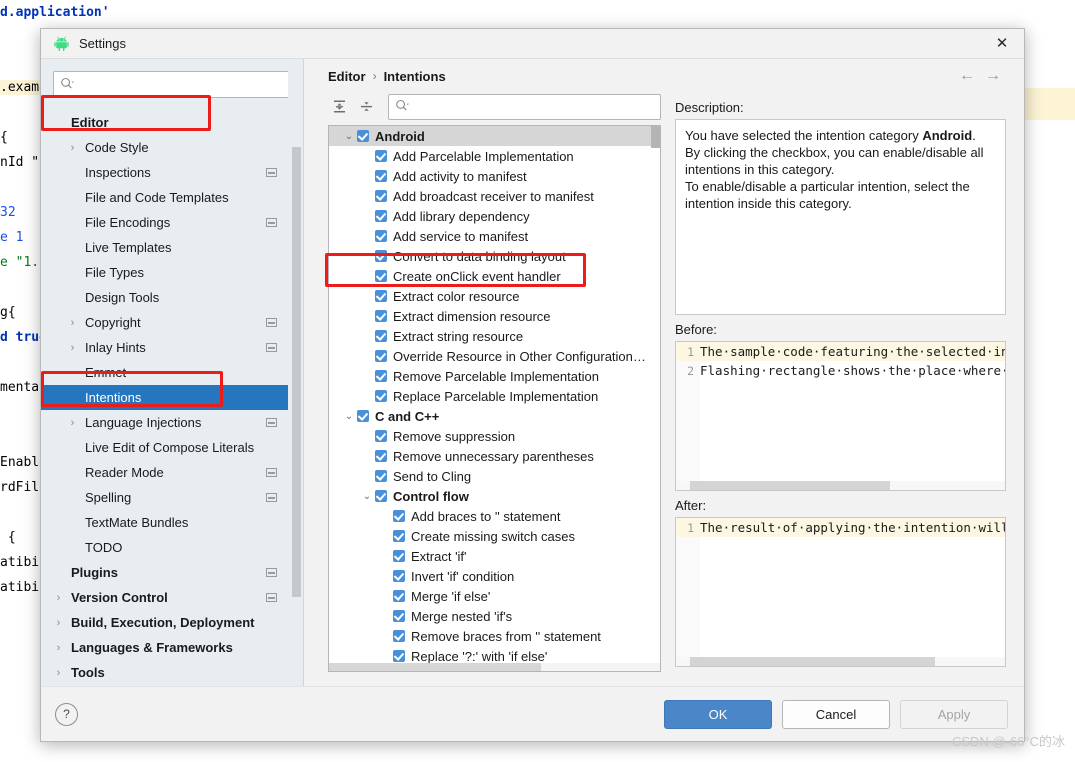 This screenshot has height=762, width=1075. What do you see at coordinates (967, 76) in the screenshot?
I see `back-arrow-icon: ←` at bounding box center [967, 76].